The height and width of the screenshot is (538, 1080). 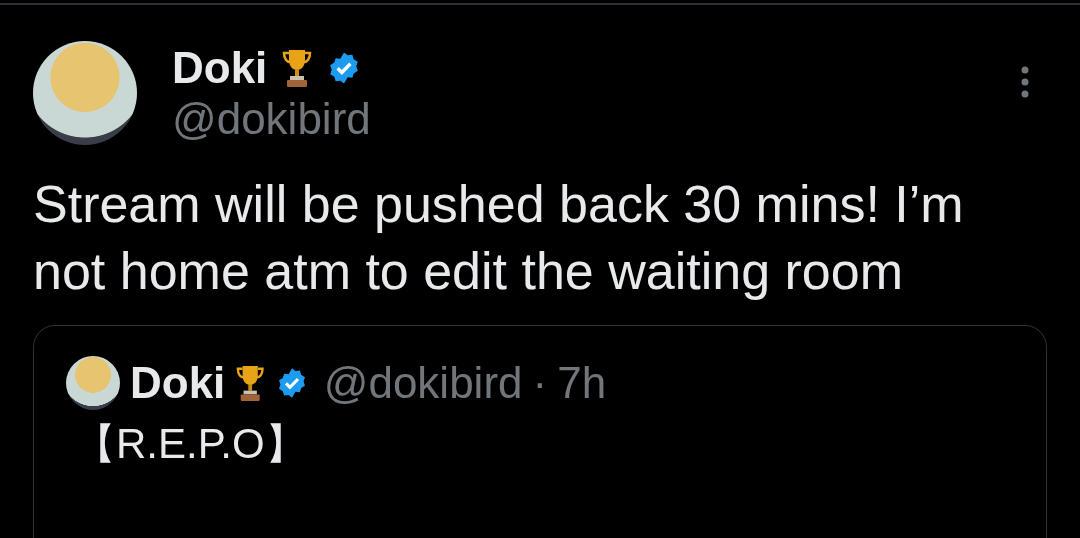 What do you see at coordinates (190, 444) in the screenshot?
I see `quoted-post-text: 【R.E.P.O】` at bounding box center [190, 444].